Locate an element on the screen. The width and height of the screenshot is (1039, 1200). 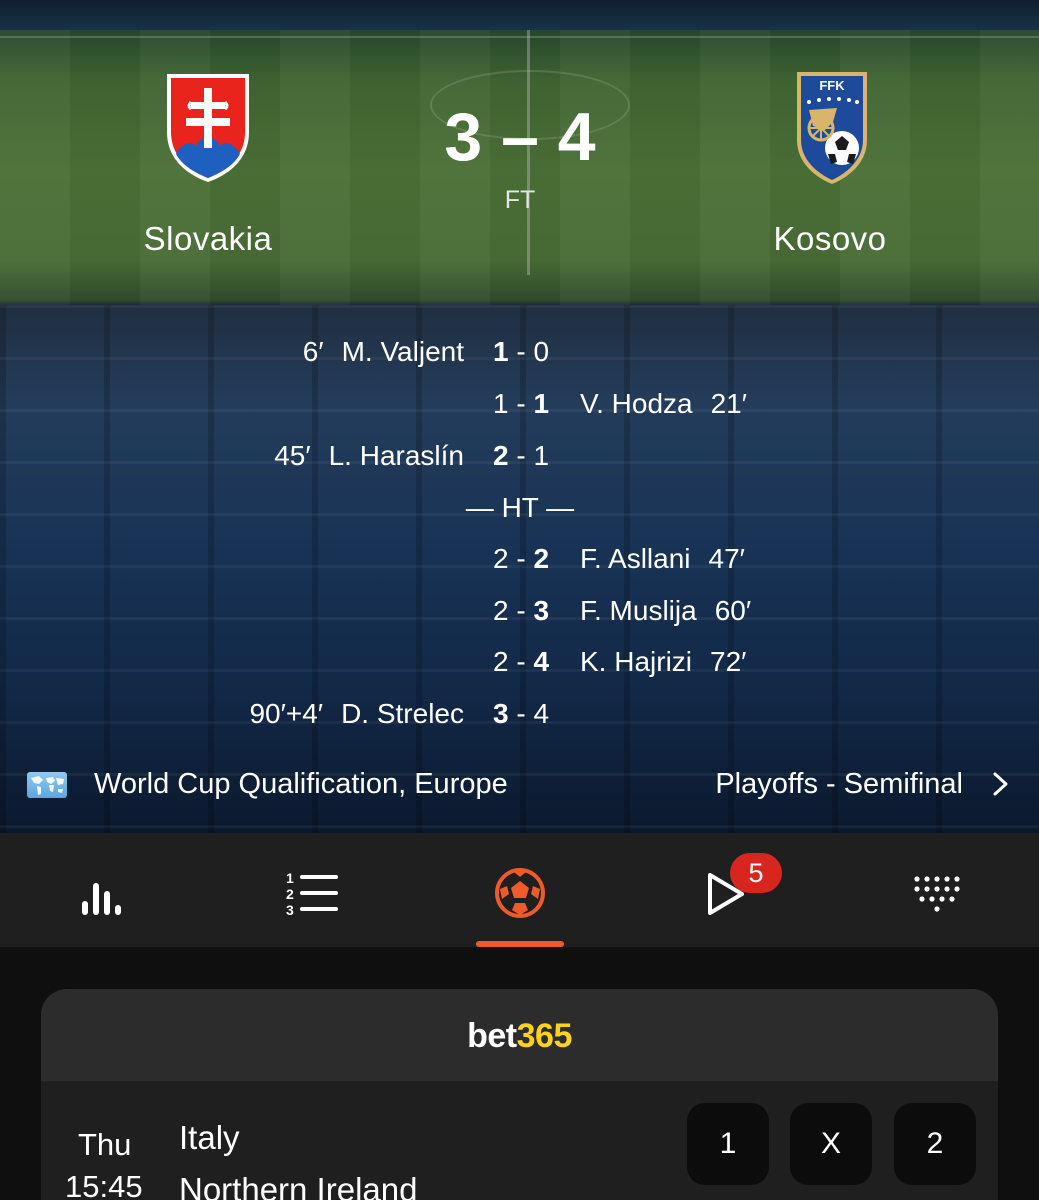
goal-scorer: L. Haraslín is located at coordinates (396, 455).